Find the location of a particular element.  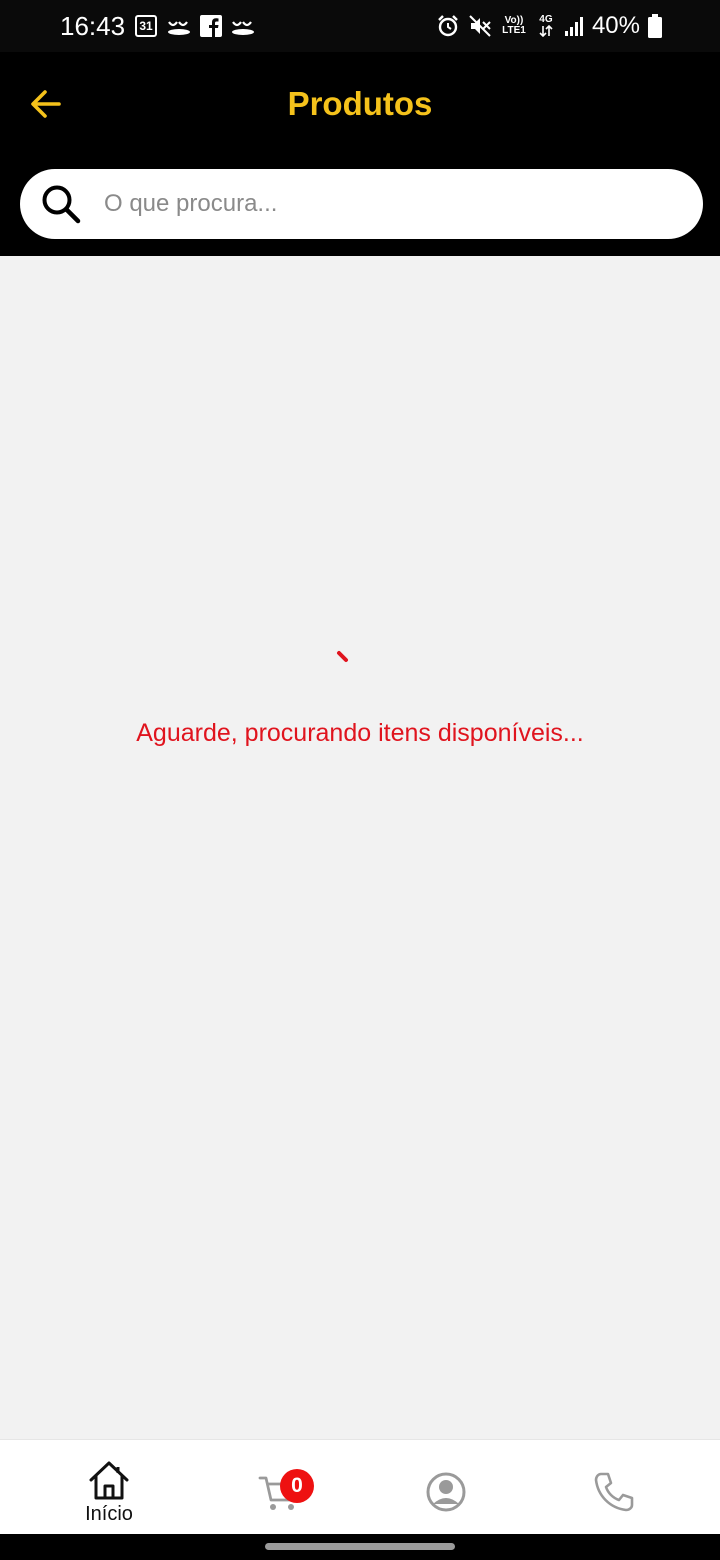

nav-item-cart: 0 is located at coordinates (280, 1487).